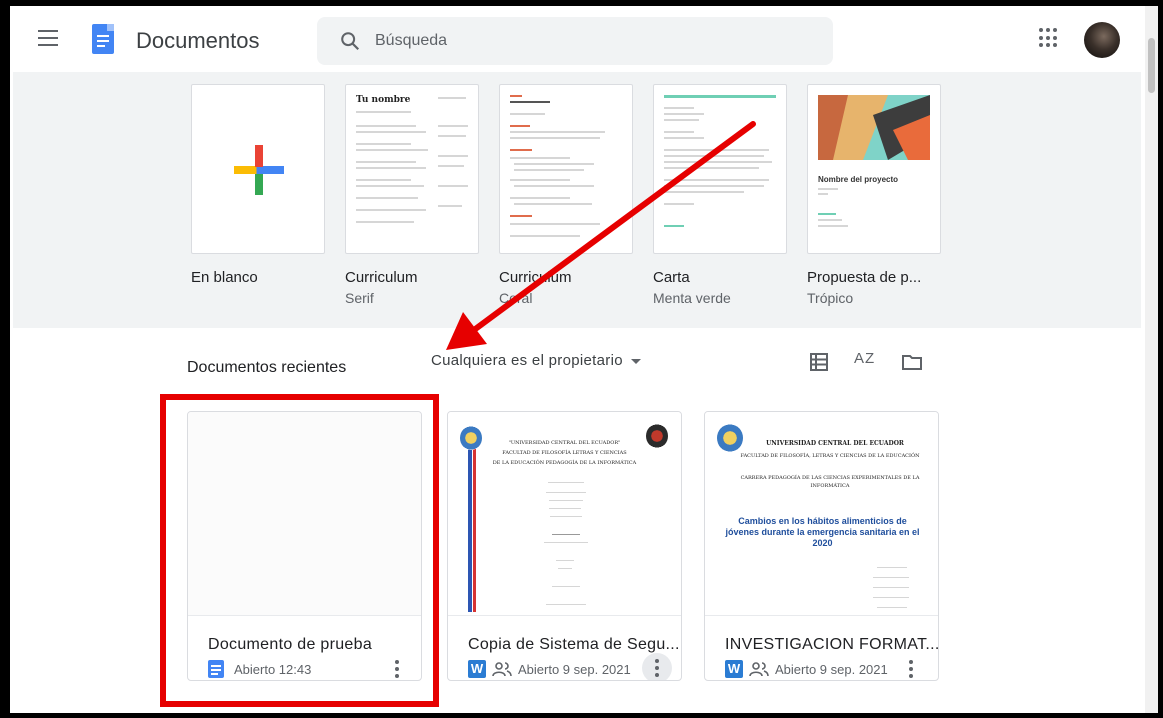 The width and height of the screenshot is (1163, 718). What do you see at coordinates (858, 179) in the screenshot?
I see `preview-heading: Nombre del proyecto` at bounding box center [858, 179].